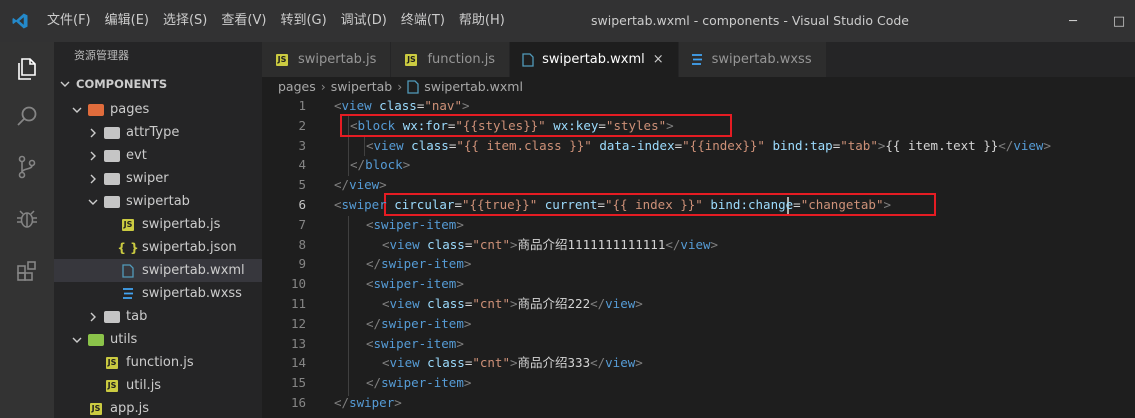 The image size is (1135, 418). Describe the element at coordinates (302, 244) in the screenshot. I see `line-number: 8` at that location.